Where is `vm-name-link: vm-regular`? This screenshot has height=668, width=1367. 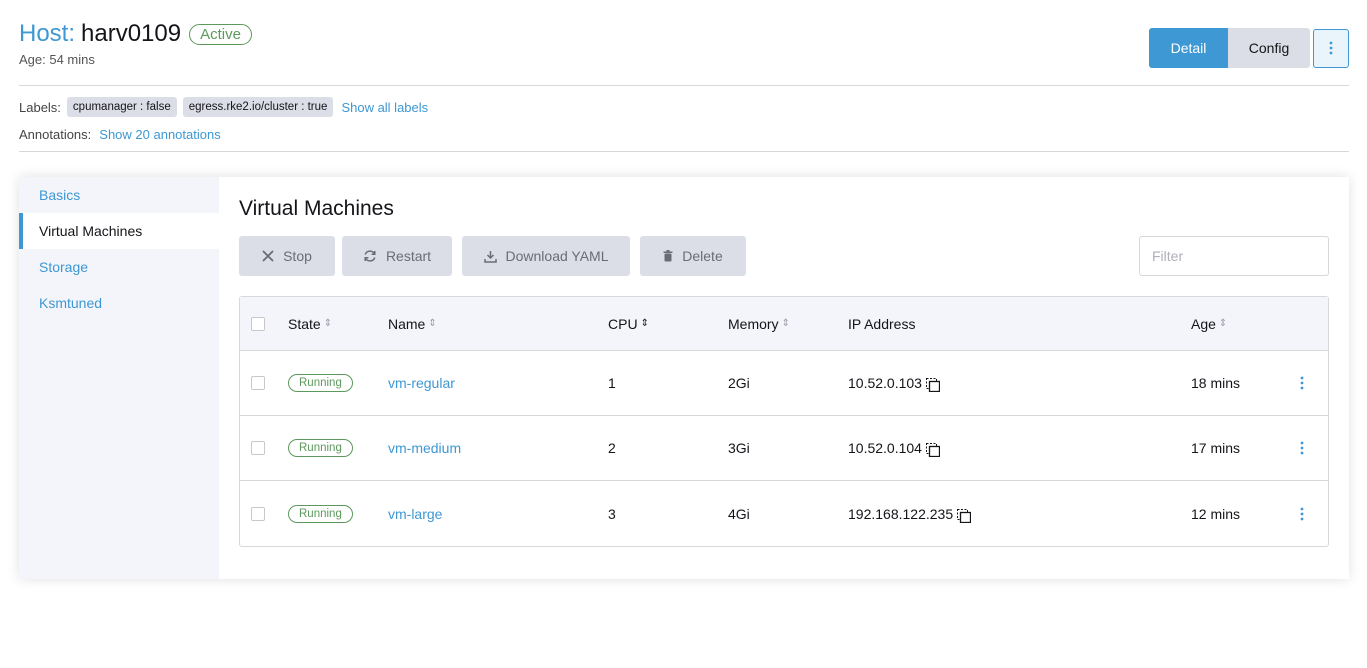
vm-name-link: vm-regular is located at coordinates (421, 383).